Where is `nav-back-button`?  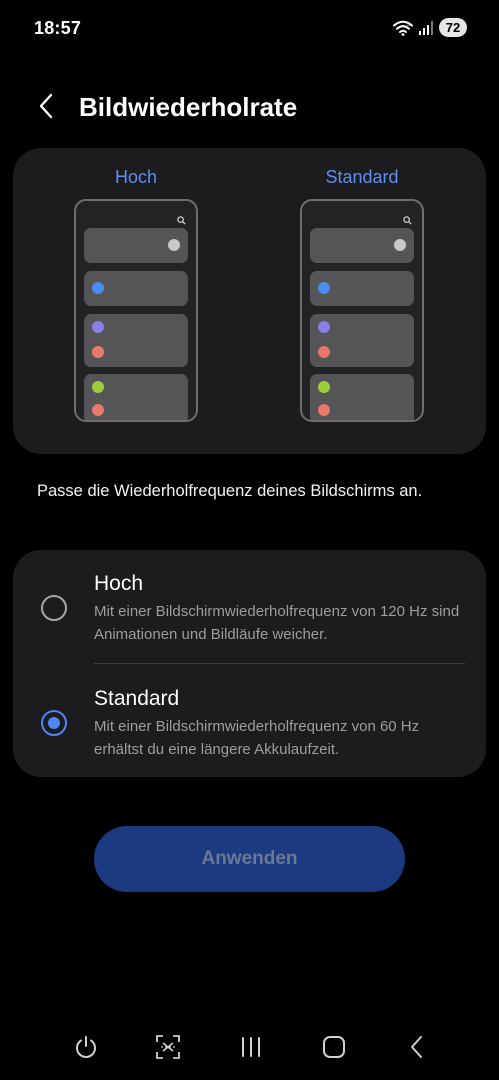 nav-back-button is located at coordinates (417, 1049).